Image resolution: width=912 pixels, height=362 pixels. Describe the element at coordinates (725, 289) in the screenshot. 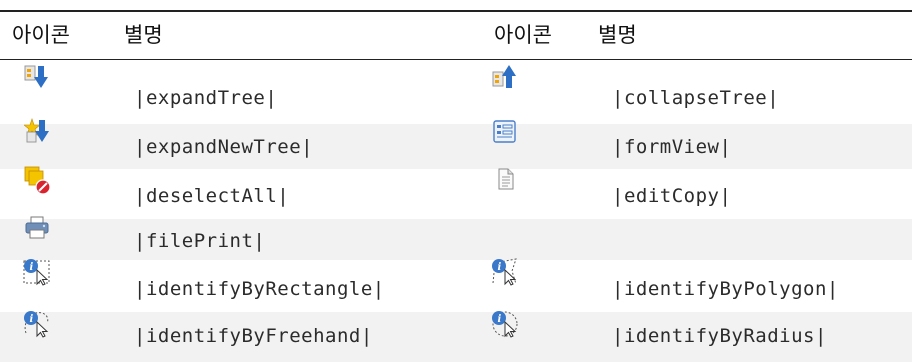

I see `alias-identify-by-polygon: |identifyByPolygon|` at that location.